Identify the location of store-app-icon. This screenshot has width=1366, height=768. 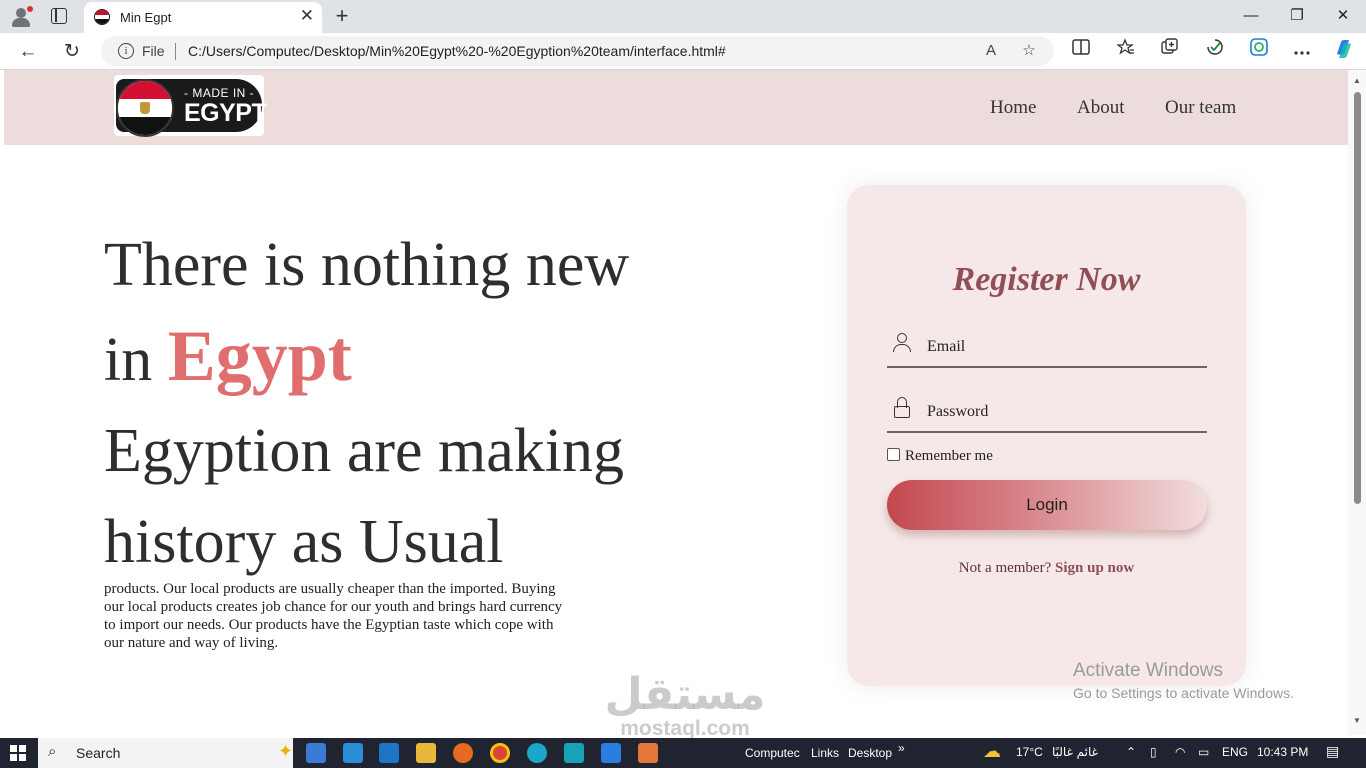
(353, 753).